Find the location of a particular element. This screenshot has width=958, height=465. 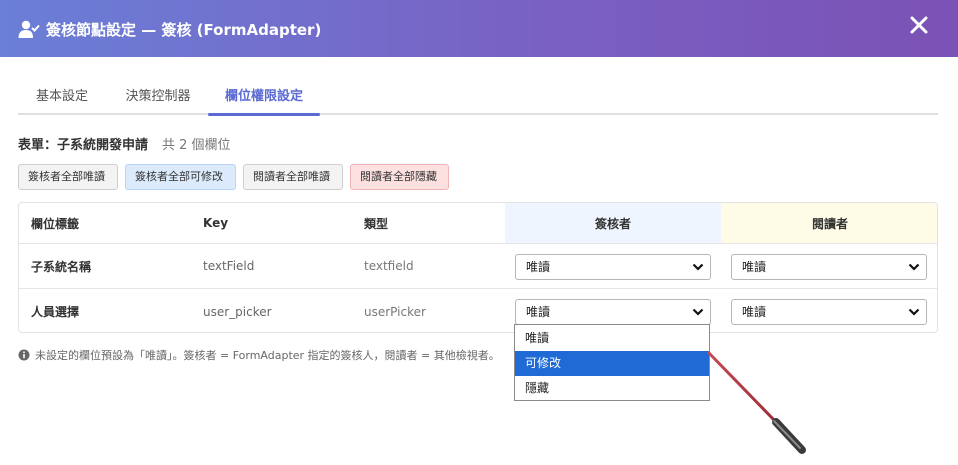

form-label: 表單：子系統開發申請 is located at coordinates (83, 145).